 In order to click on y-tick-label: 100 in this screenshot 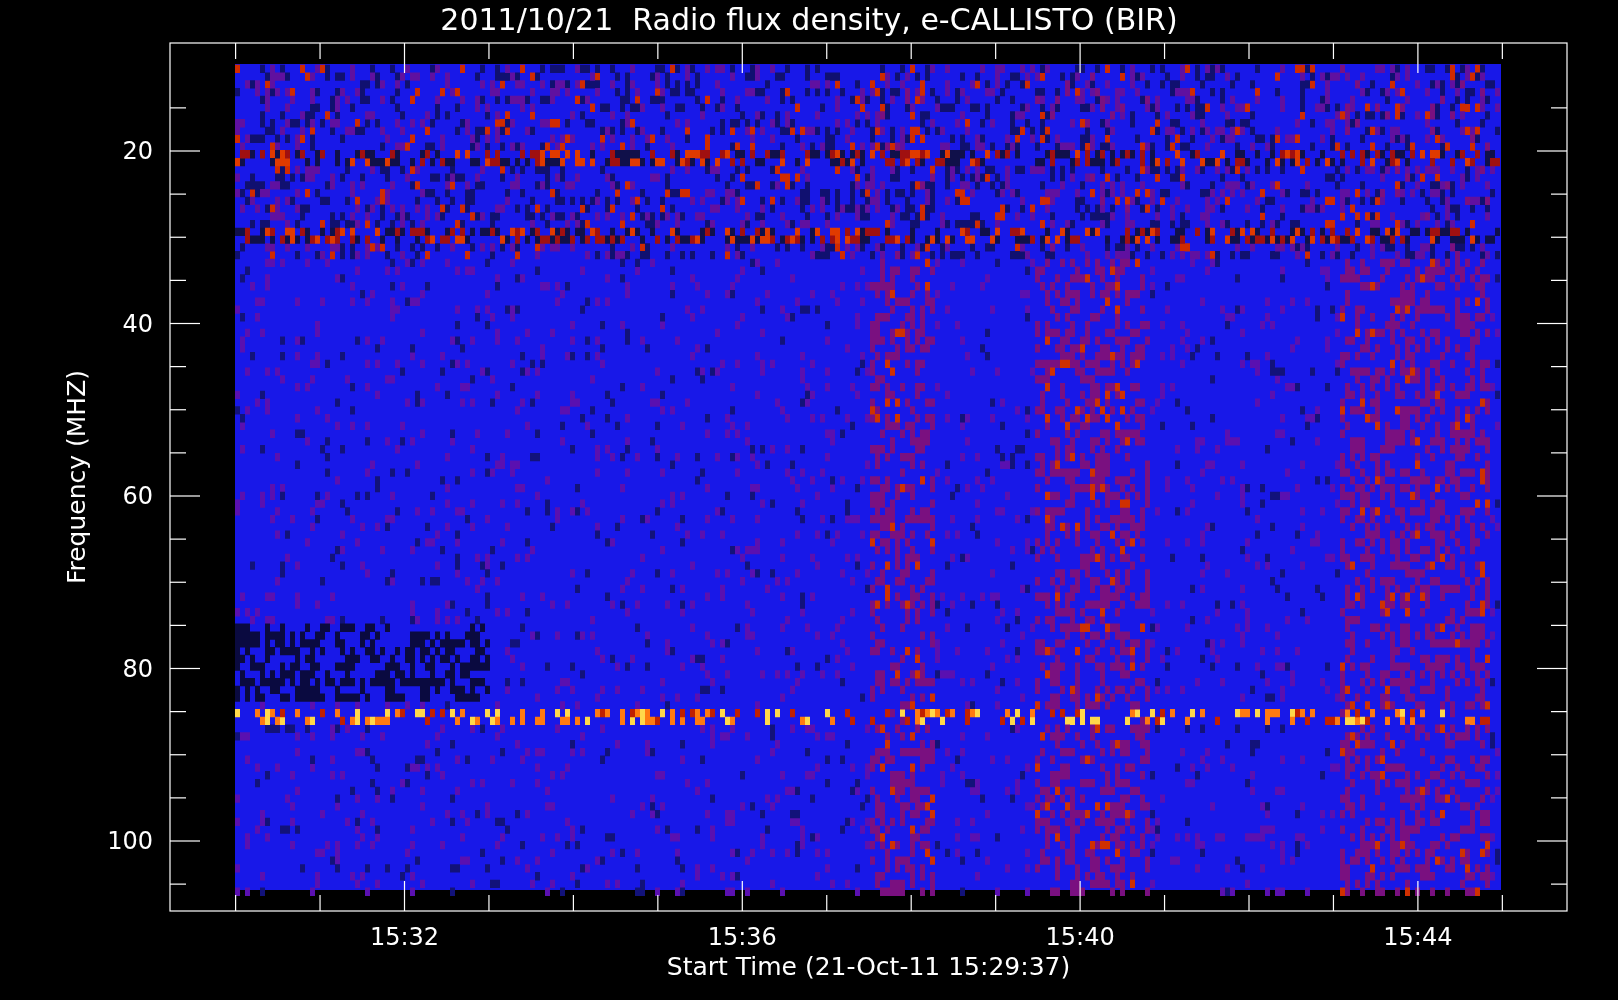, I will do `click(130, 841)`.